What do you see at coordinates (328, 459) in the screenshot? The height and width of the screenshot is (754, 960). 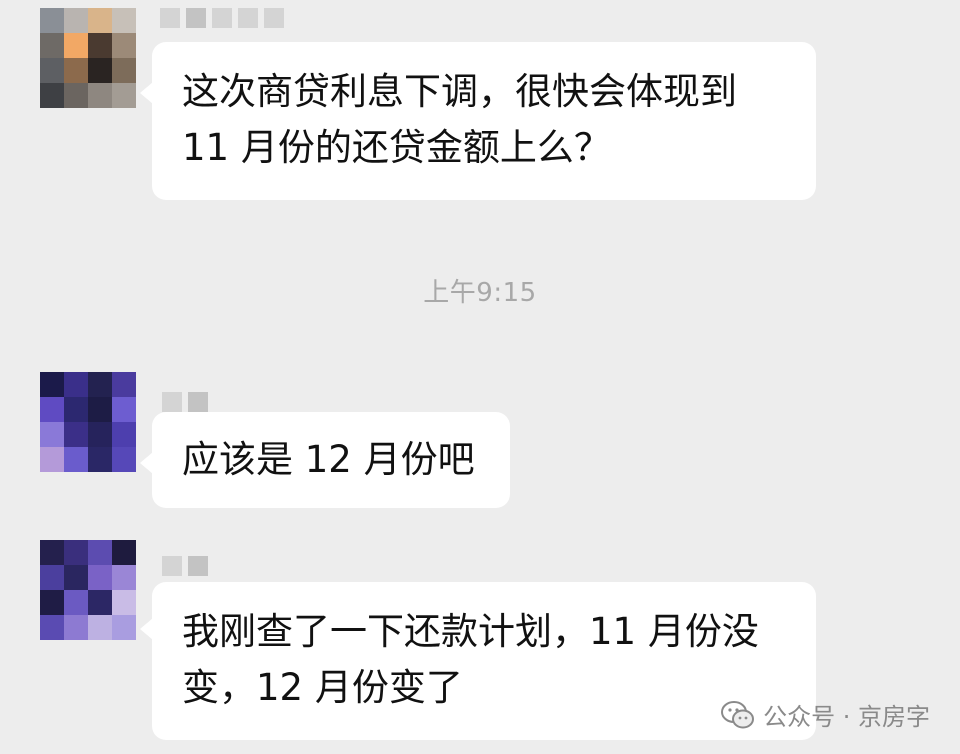 I see `message-text: 应该是 12 月份吧` at bounding box center [328, 459].